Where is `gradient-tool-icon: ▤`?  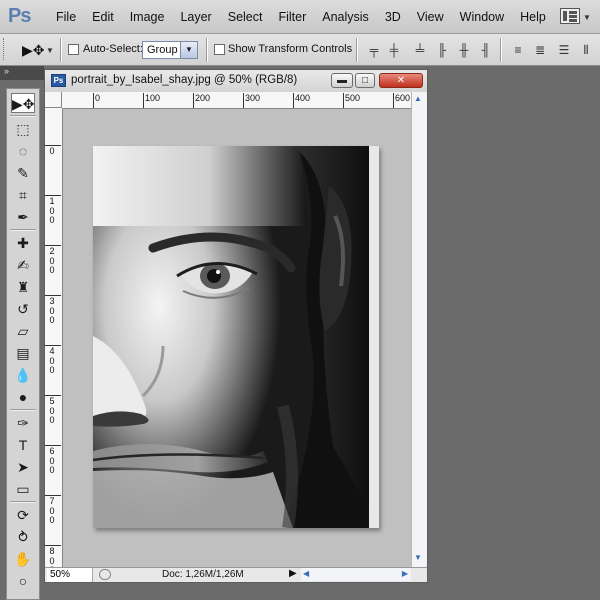 gradient-tool-icon: ▤ is located at coordinates (23, 353).